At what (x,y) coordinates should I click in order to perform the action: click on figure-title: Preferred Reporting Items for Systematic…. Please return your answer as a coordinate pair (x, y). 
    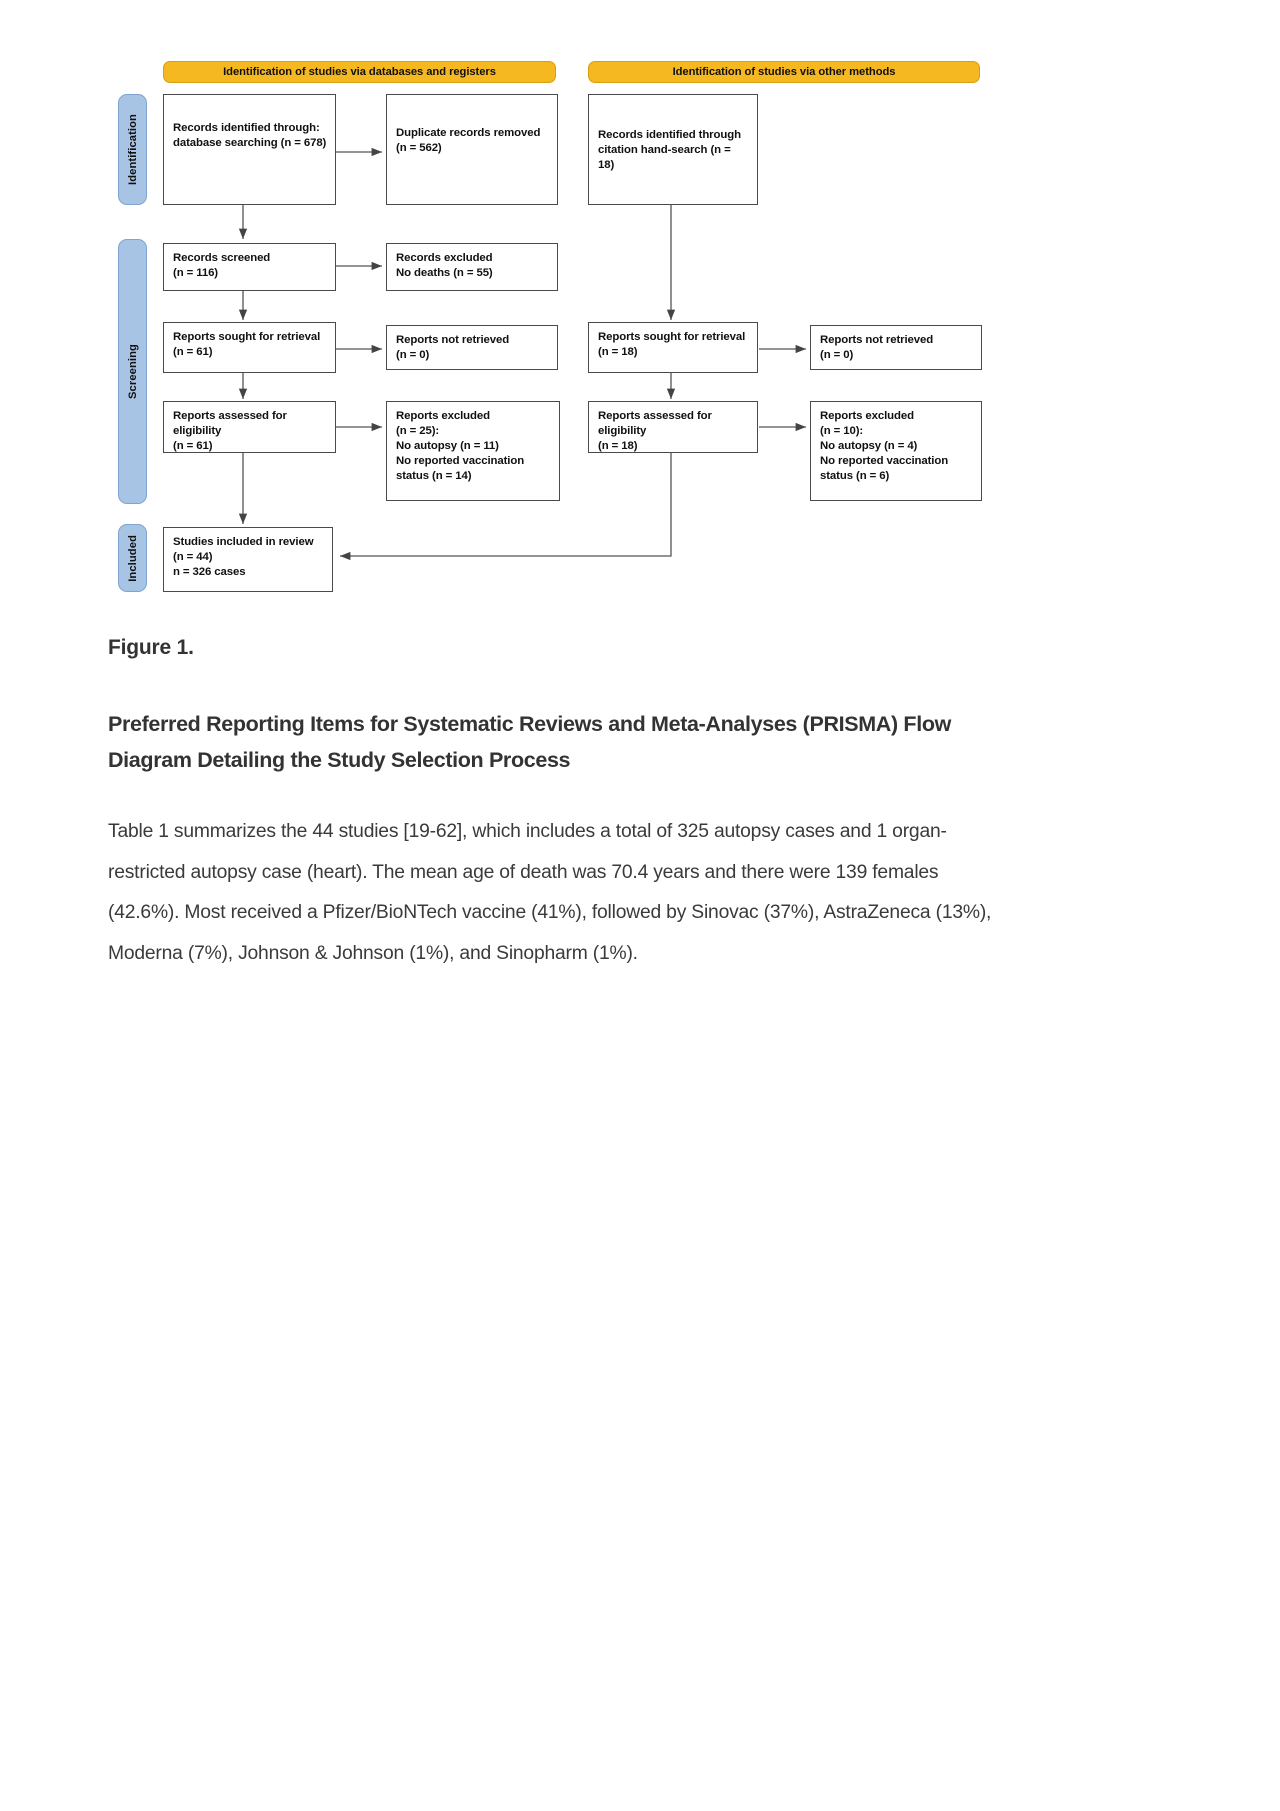
    Looking at the image, I should click on (529, 742).